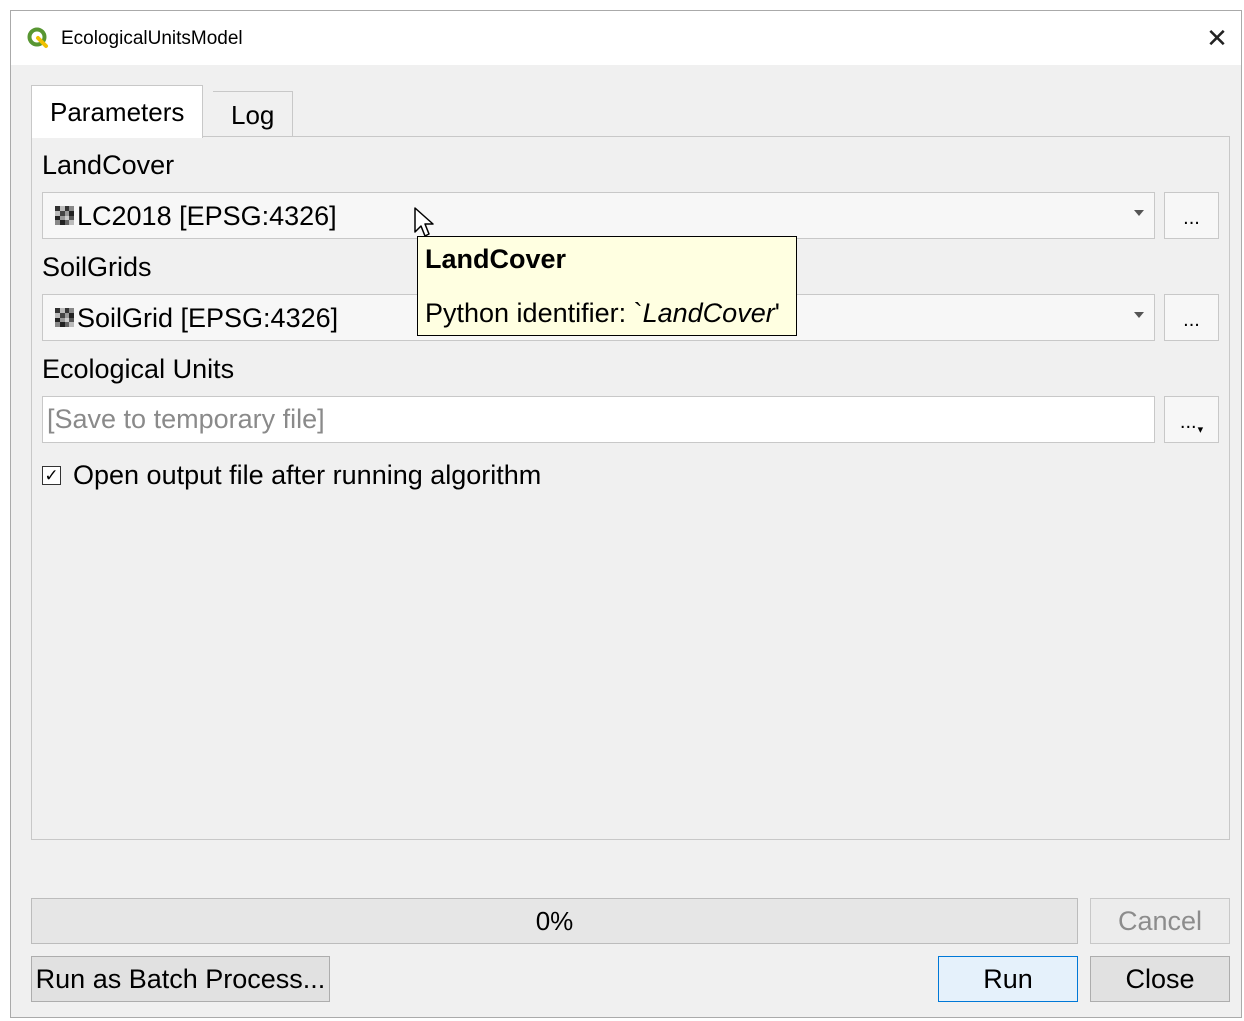 This screenshot has width=1244, height=1021. I want to click on small-chevron-down-icon: ▾, so click(1200, 430).